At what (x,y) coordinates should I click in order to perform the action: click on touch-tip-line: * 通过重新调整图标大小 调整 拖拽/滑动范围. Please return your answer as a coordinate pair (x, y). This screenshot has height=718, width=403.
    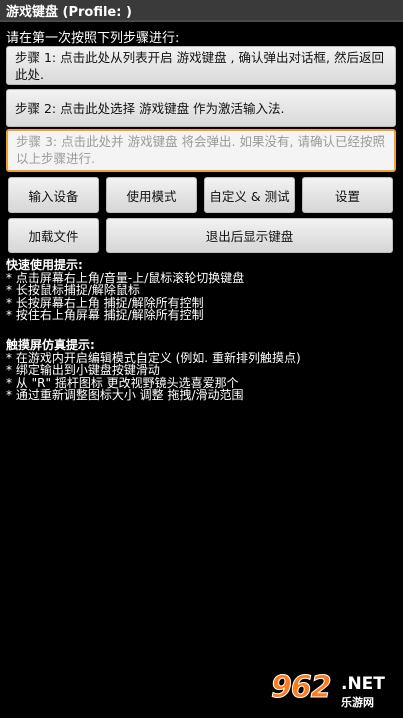
    Looking at the image, I should click on (125, 395).